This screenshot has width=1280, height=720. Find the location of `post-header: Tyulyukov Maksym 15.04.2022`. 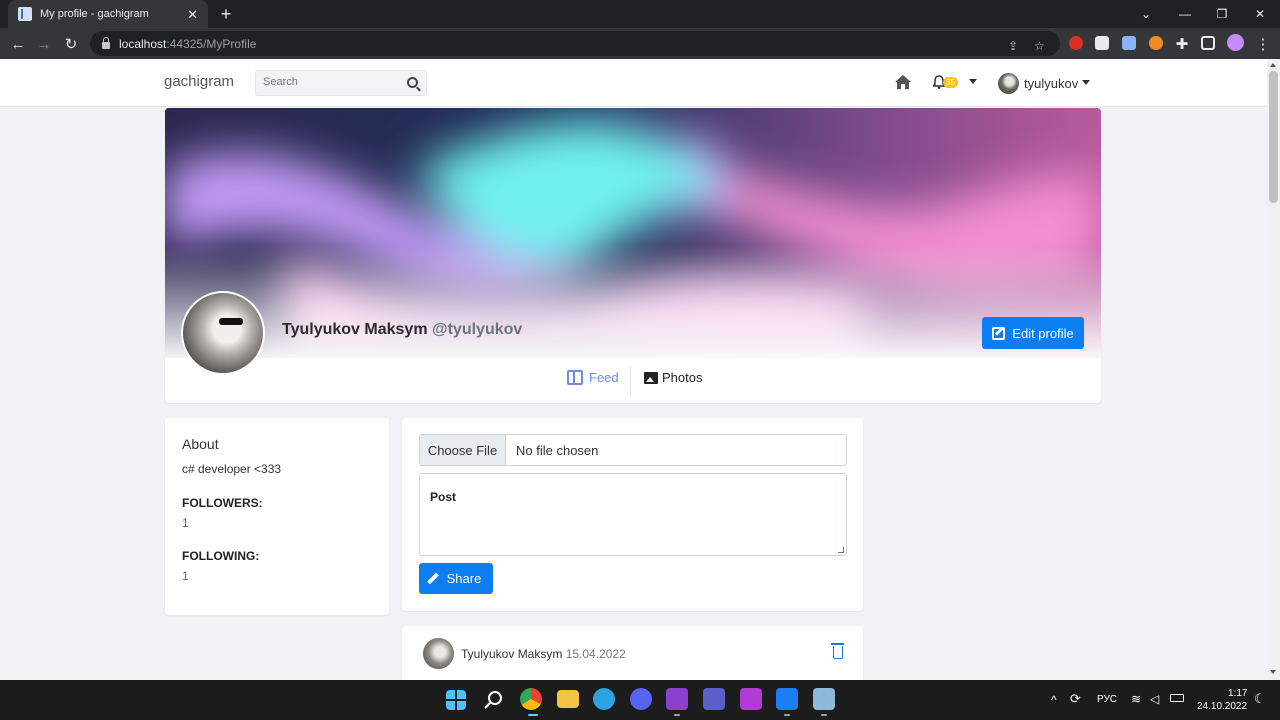

post-header: Tyulyukov Maksym 15.04.2022 is located at coordinates (543, 654).